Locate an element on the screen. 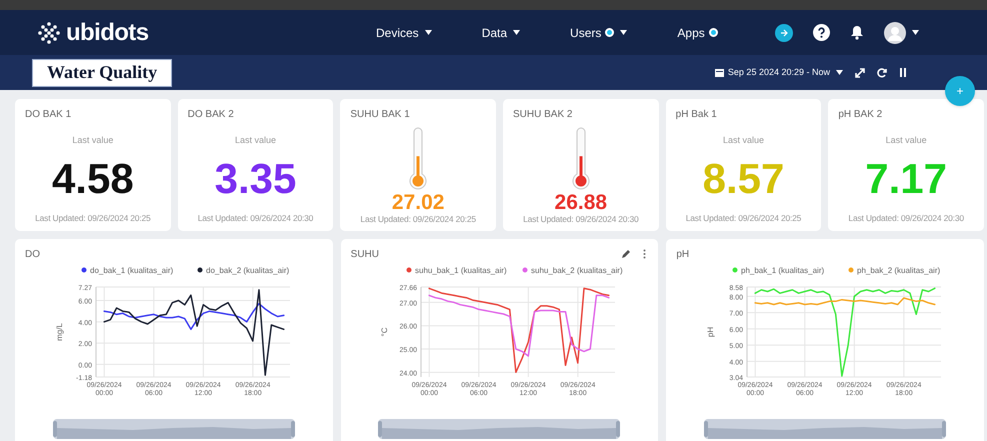 The width and height of the screenshot is (987, 441). avatar-menu is located at coordinates (901, 33).